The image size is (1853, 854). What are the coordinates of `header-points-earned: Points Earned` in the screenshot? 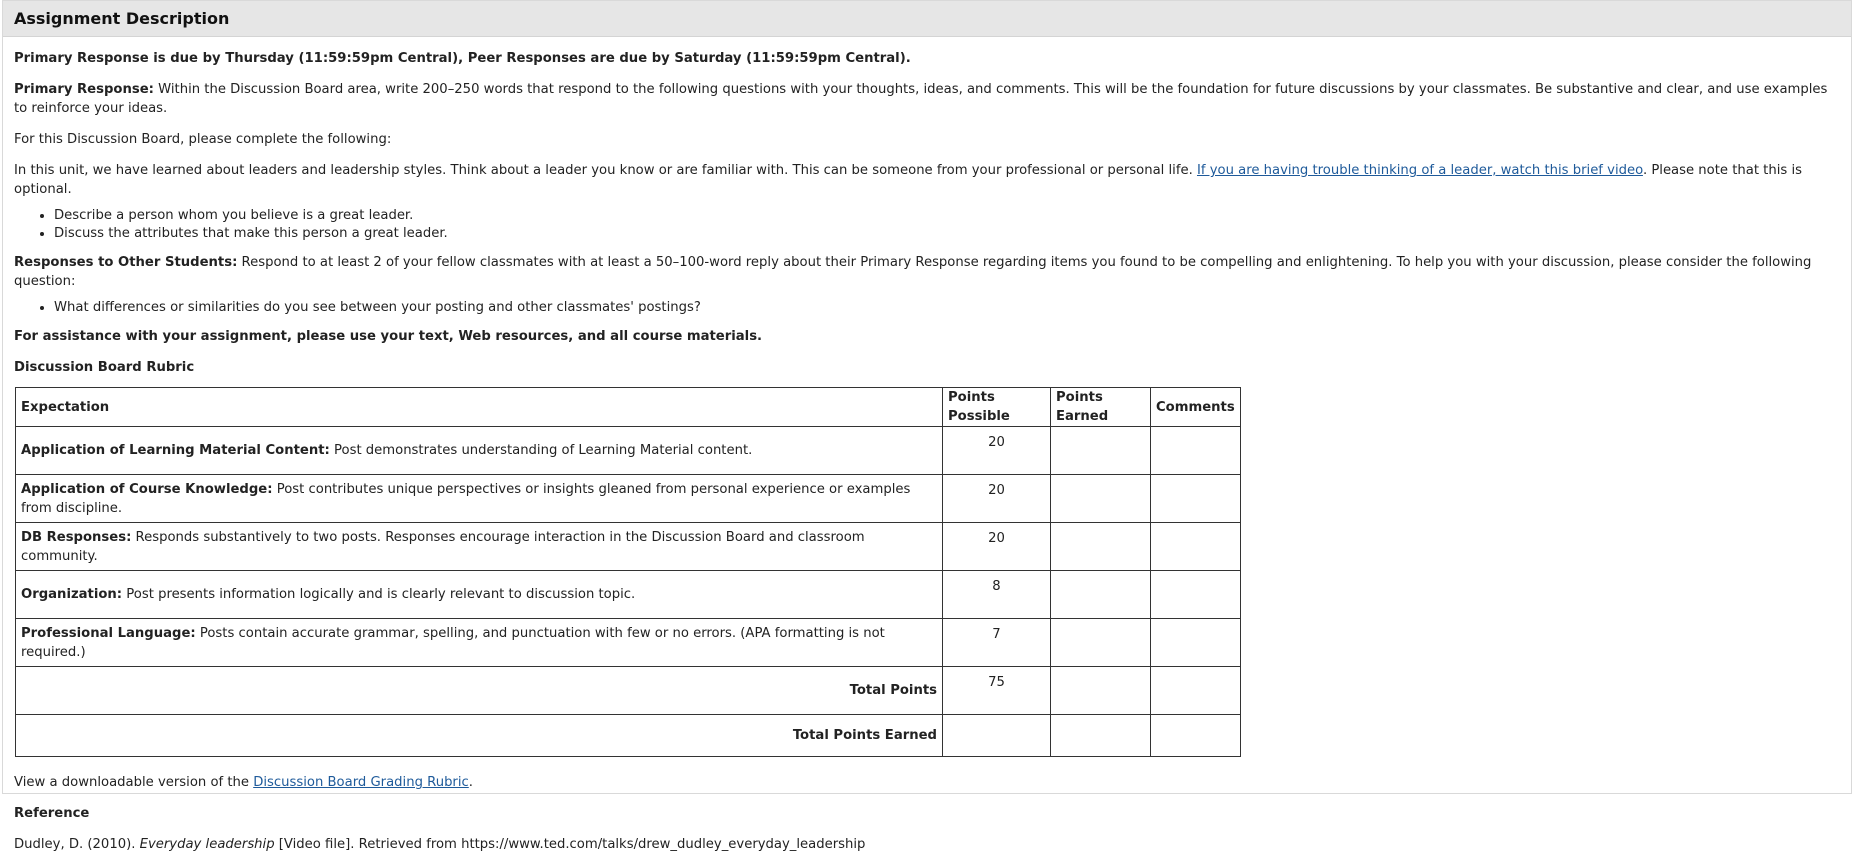 It's located at (1100, 407).